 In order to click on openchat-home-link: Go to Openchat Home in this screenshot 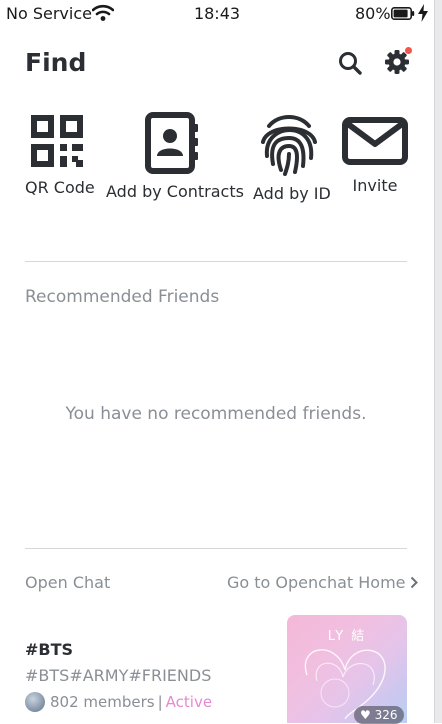, I will do `click(322, 582)`.